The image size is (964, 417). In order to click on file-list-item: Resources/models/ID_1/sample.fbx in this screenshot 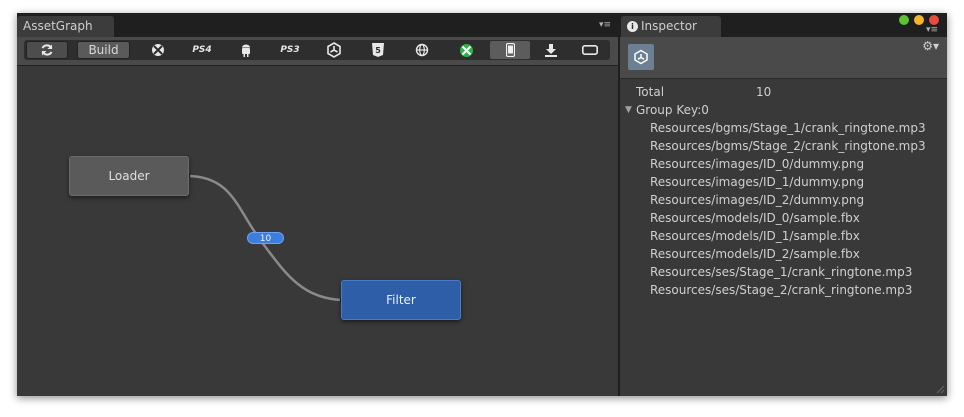, I will do `click(783, 236)`.